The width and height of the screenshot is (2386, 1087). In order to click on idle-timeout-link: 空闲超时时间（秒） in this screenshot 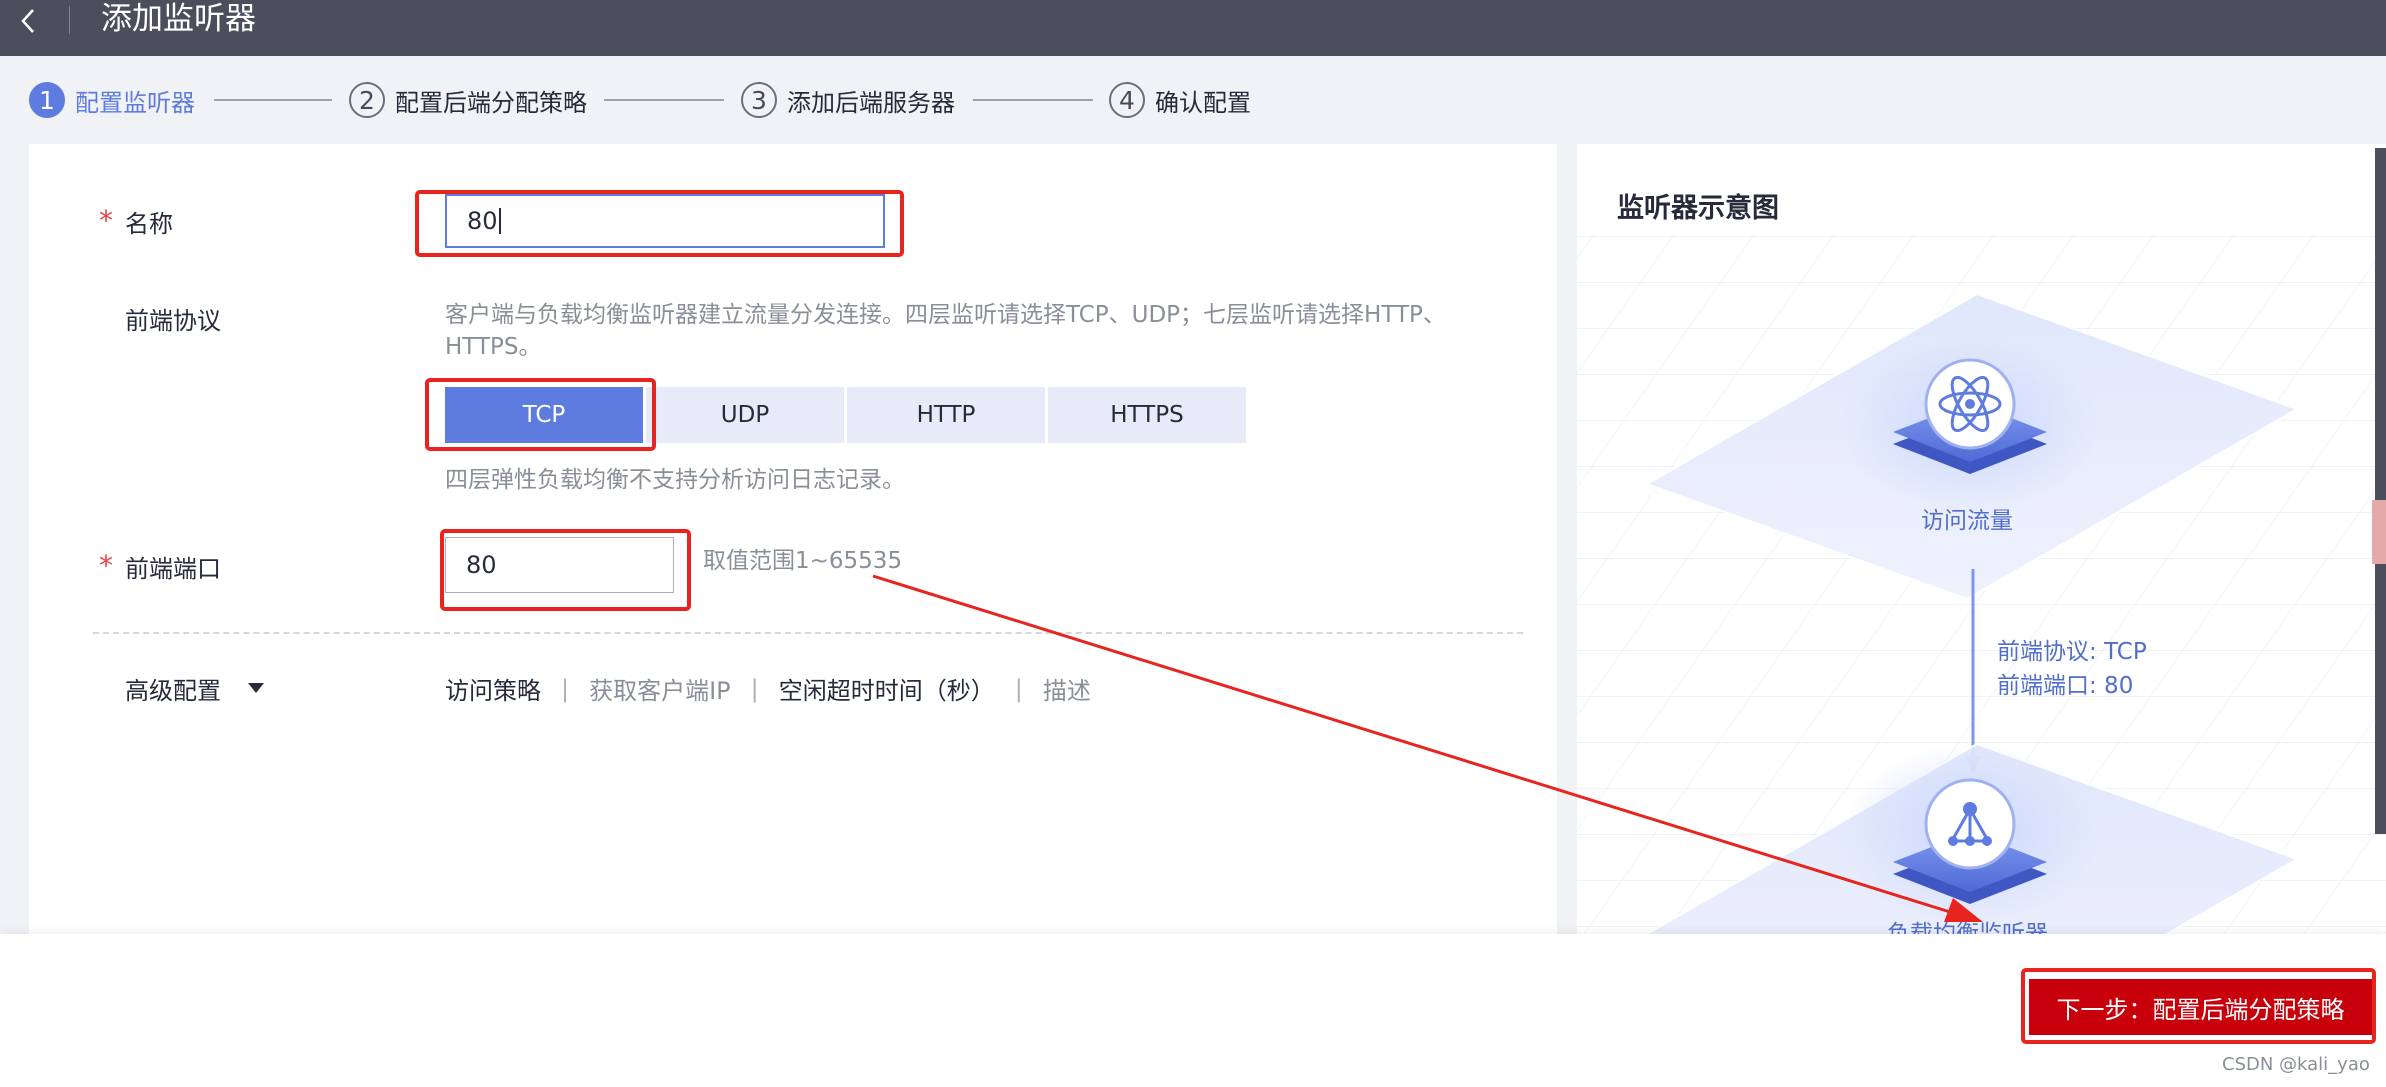, I will do `click(887, 688)`.